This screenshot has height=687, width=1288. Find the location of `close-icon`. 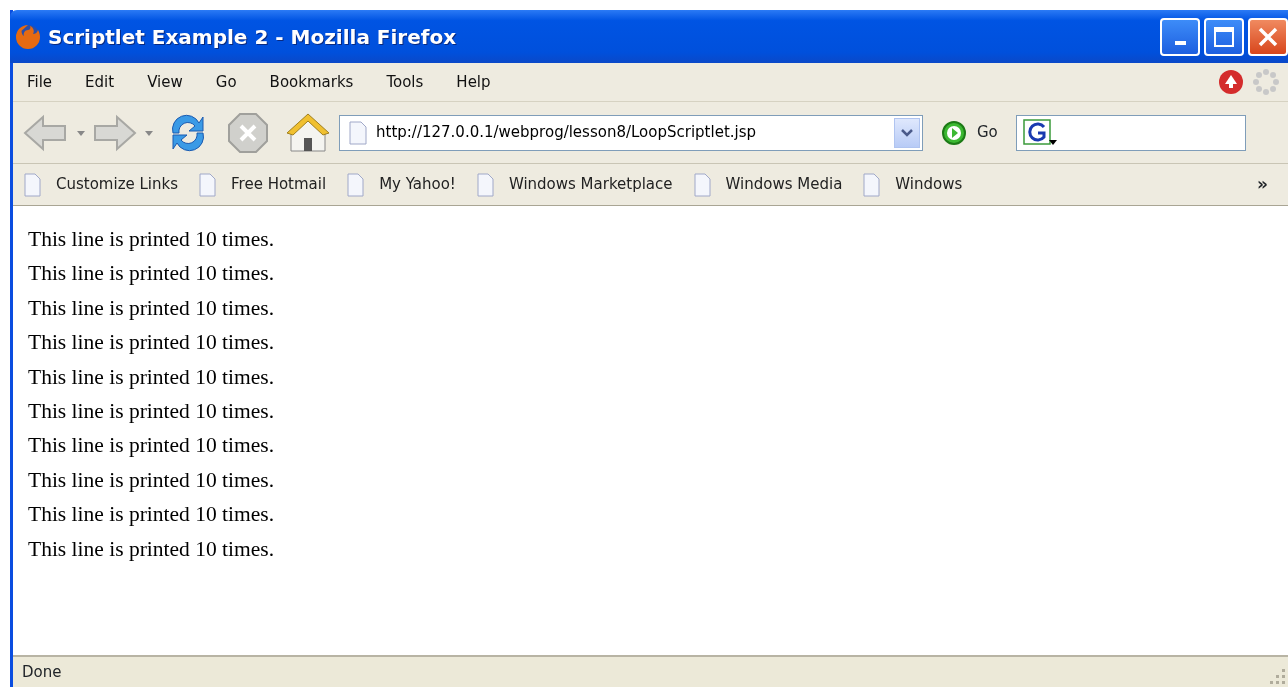

close-icon is located at coordinates (1268, 36).